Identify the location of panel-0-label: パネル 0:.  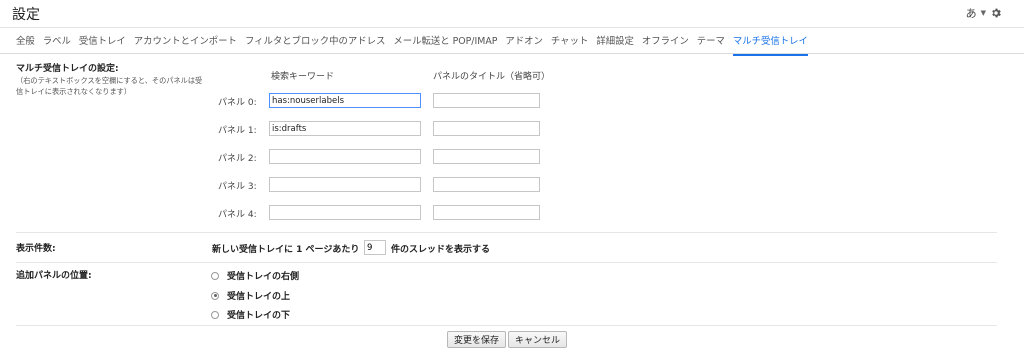
(237, 103).